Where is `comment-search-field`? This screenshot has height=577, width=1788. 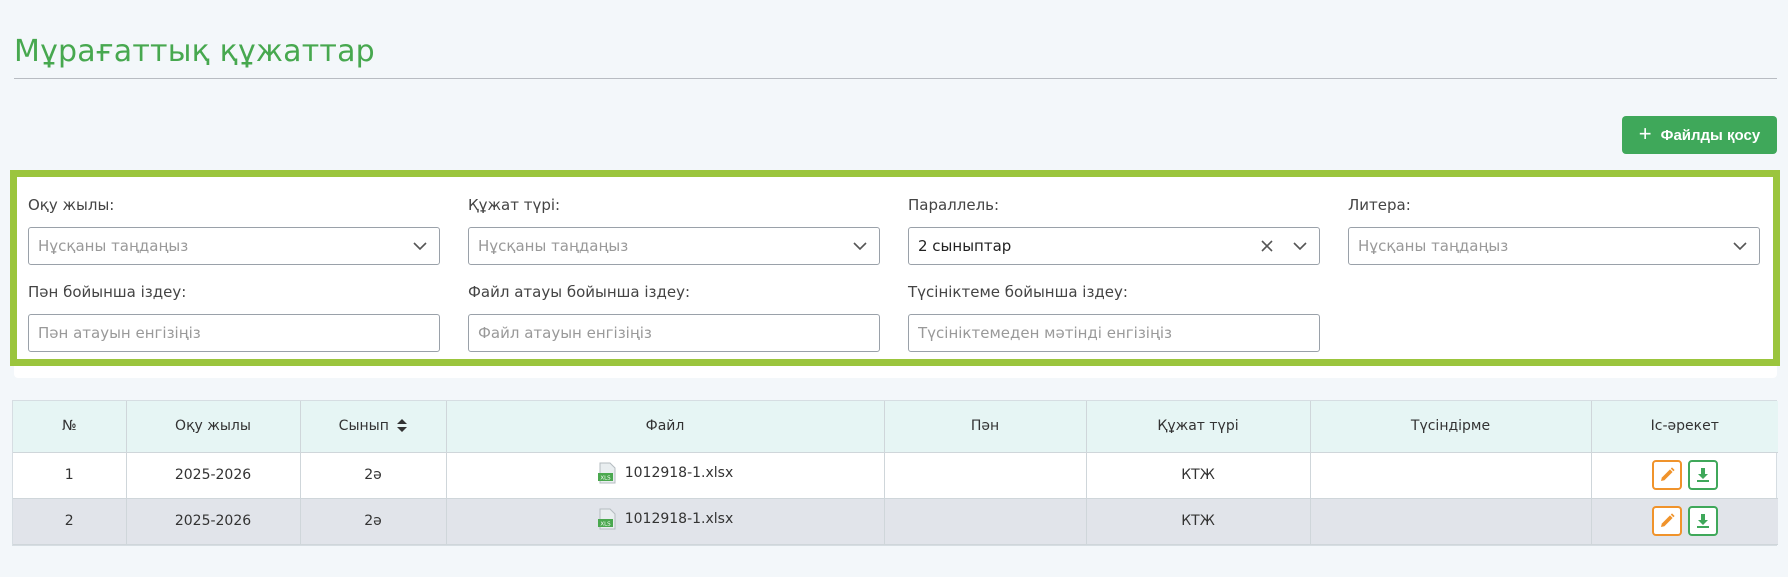
comment-search-field is located at coordinates (1114, 333).